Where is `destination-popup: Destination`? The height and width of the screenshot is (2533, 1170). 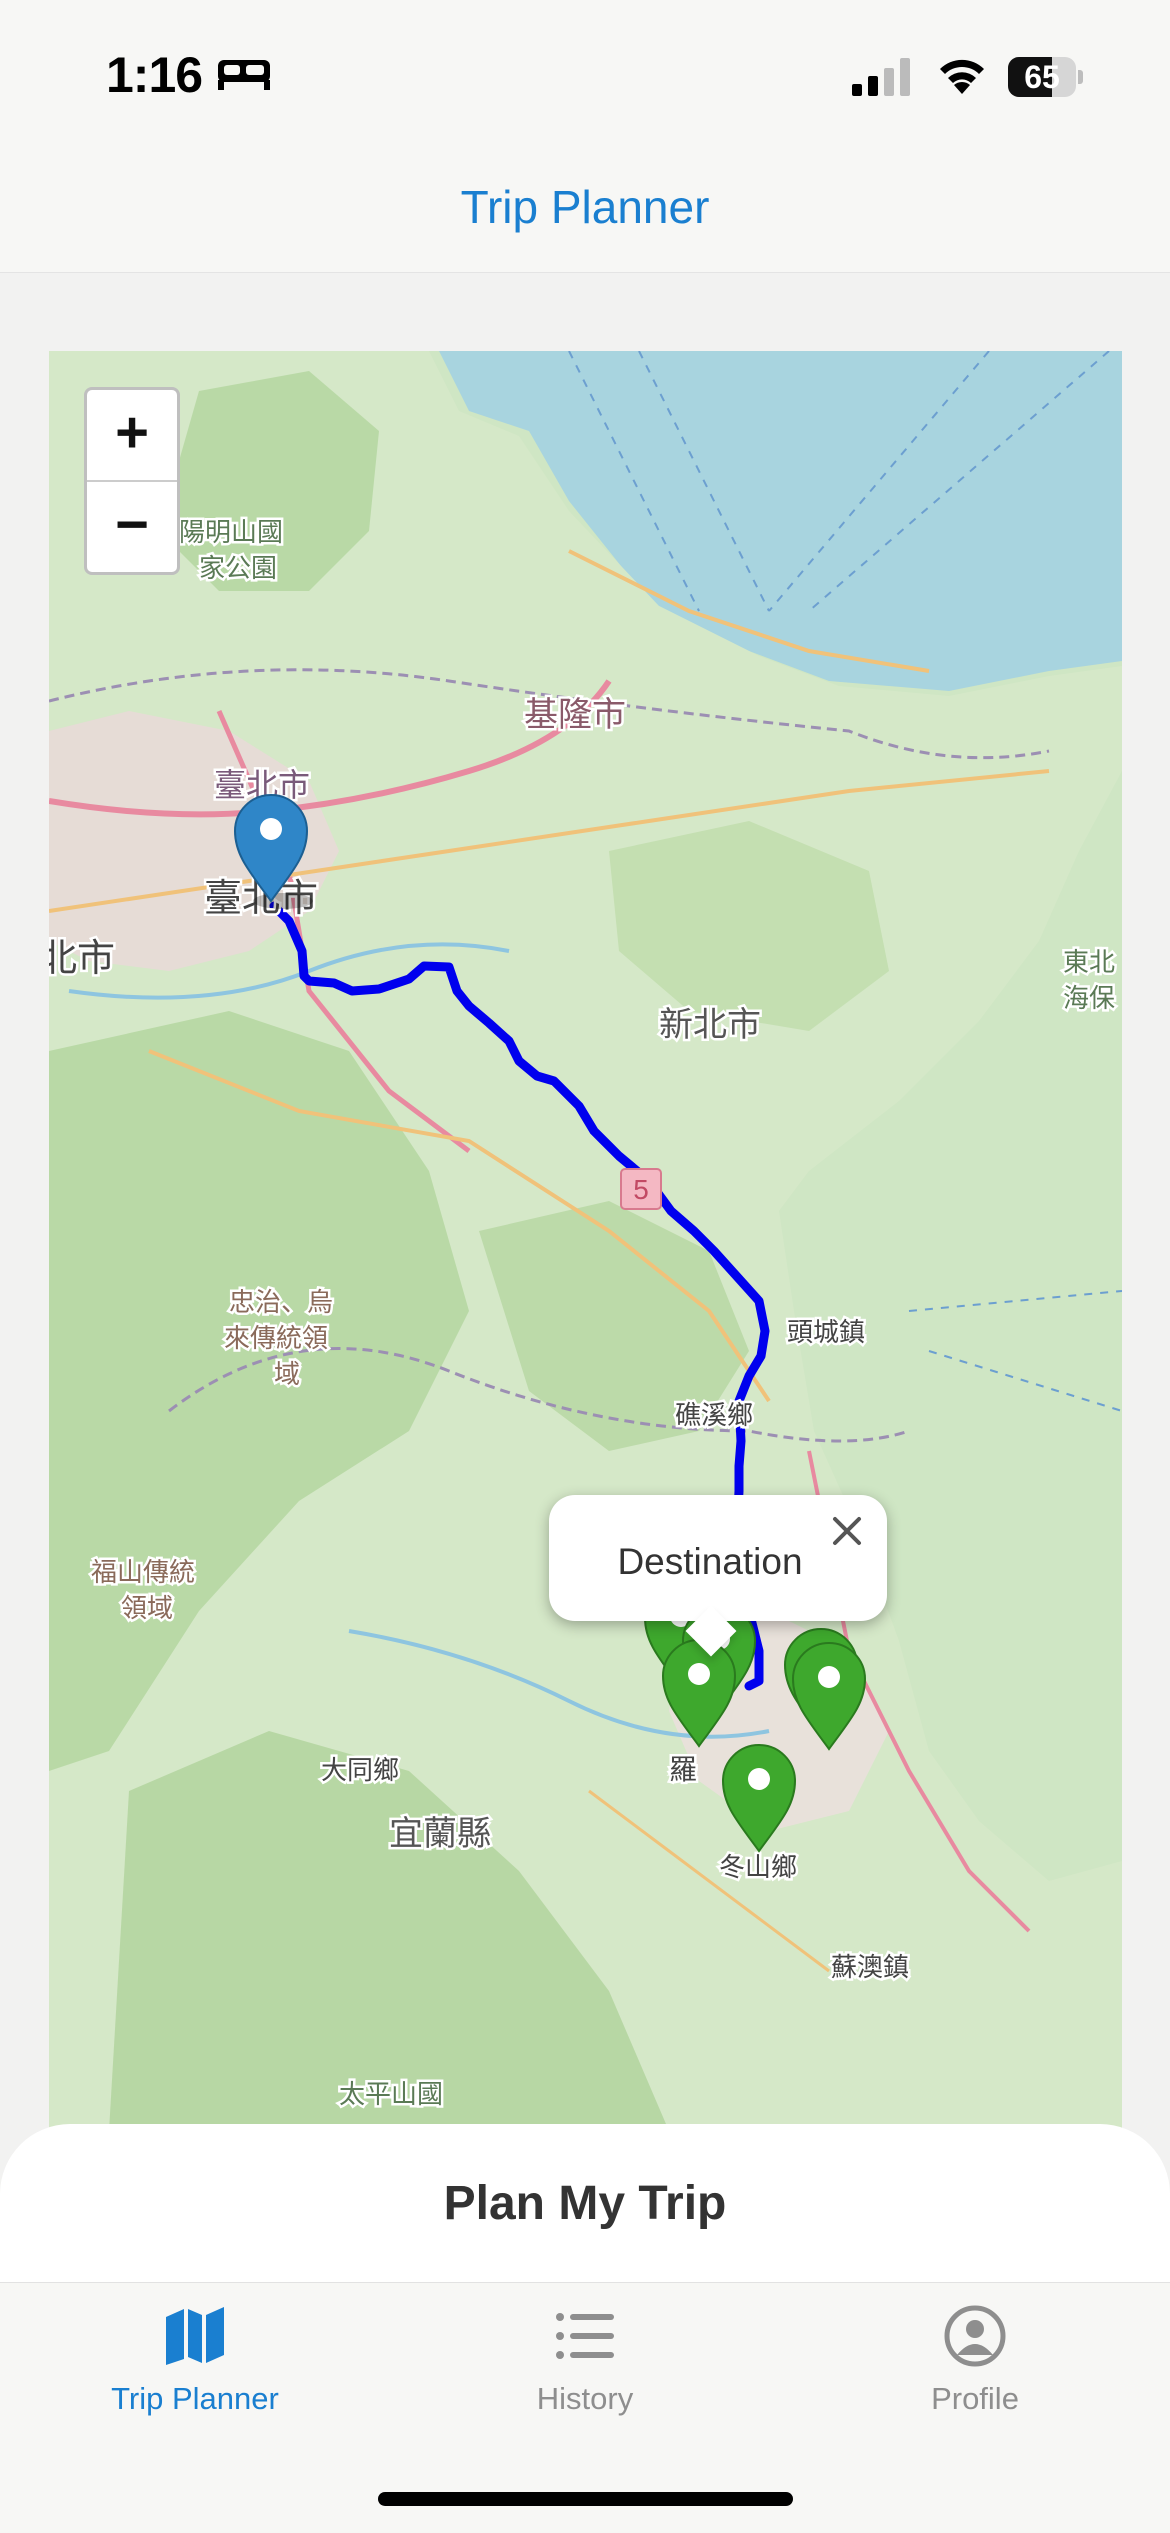
destination-popup: Destination is located at coordinates (718, 1576).